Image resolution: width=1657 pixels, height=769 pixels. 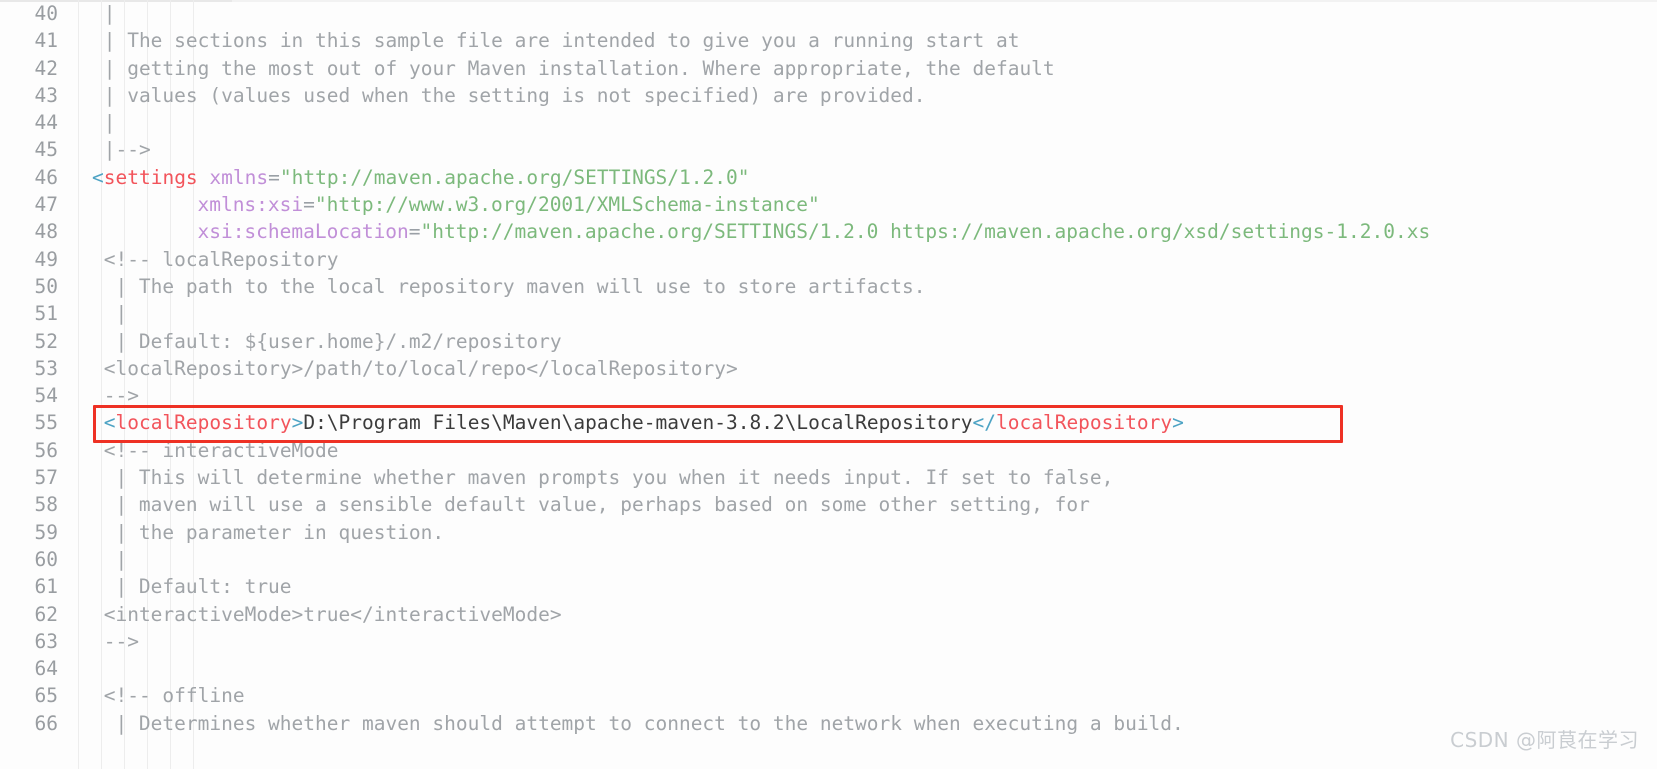 I want to click on code-line: 54 -->, so click(x=828, y=395).